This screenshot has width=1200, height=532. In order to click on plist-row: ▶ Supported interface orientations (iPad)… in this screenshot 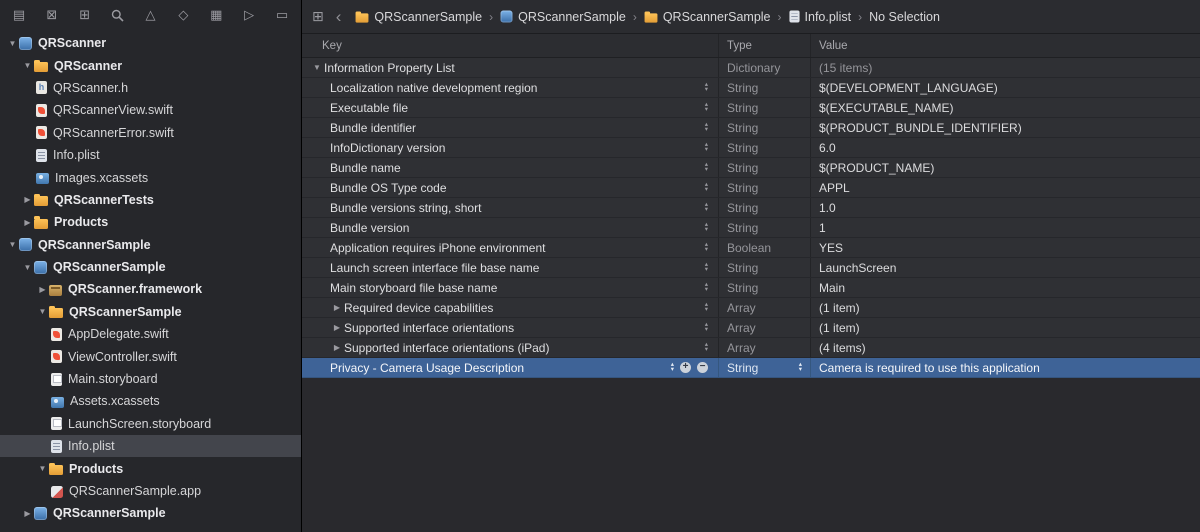, I will do `click(751, 348)`.